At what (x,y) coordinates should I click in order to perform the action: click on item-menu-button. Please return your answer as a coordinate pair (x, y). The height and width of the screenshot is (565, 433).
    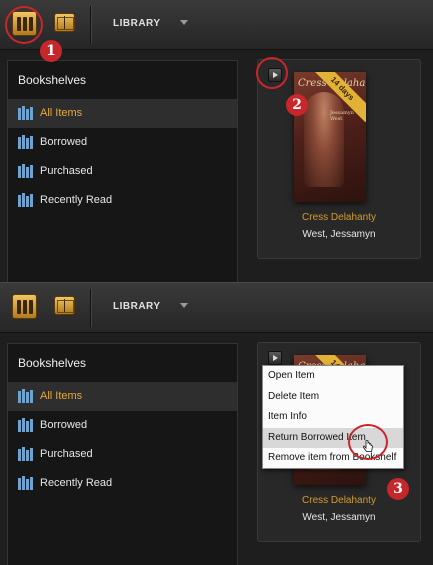
    Looking at the image, I should click on (275, 358).